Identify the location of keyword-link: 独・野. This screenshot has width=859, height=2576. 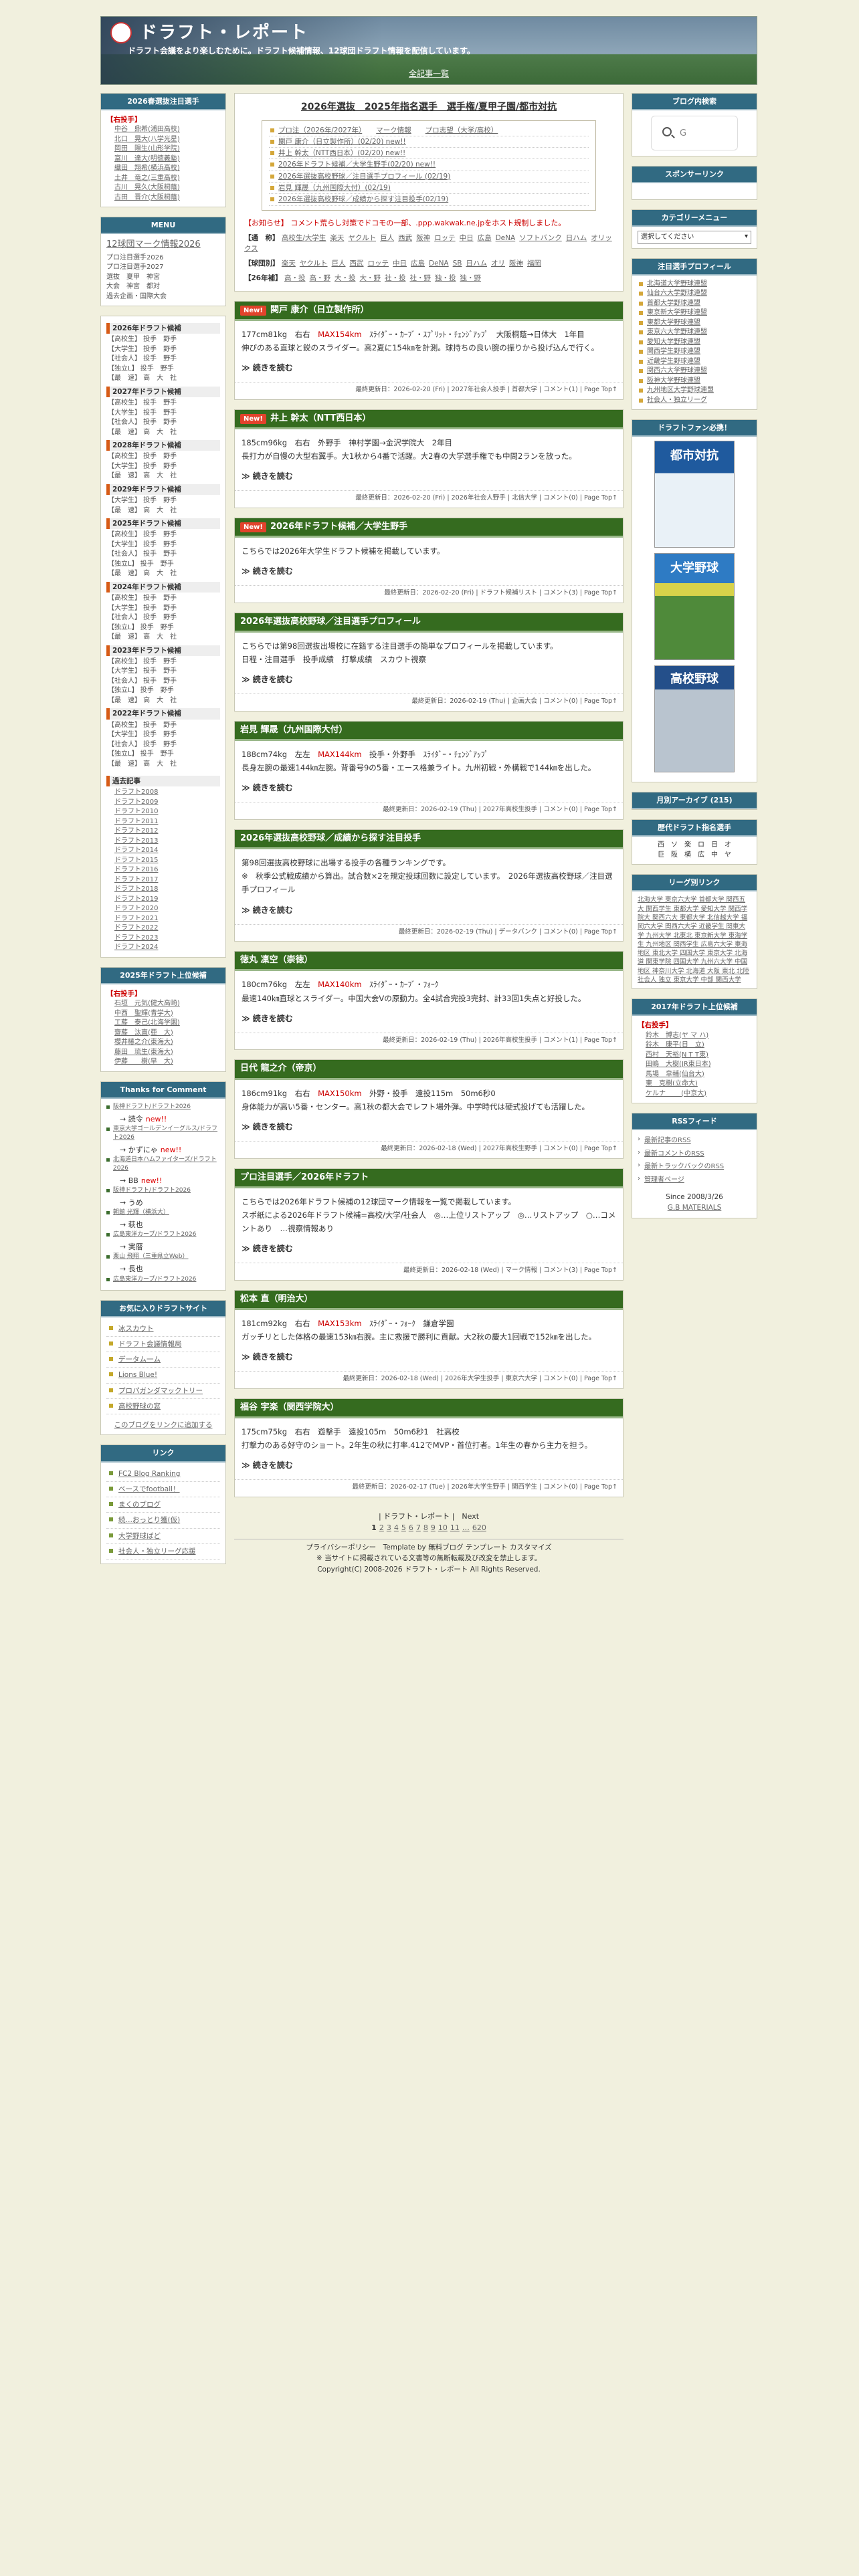
(471, 278).